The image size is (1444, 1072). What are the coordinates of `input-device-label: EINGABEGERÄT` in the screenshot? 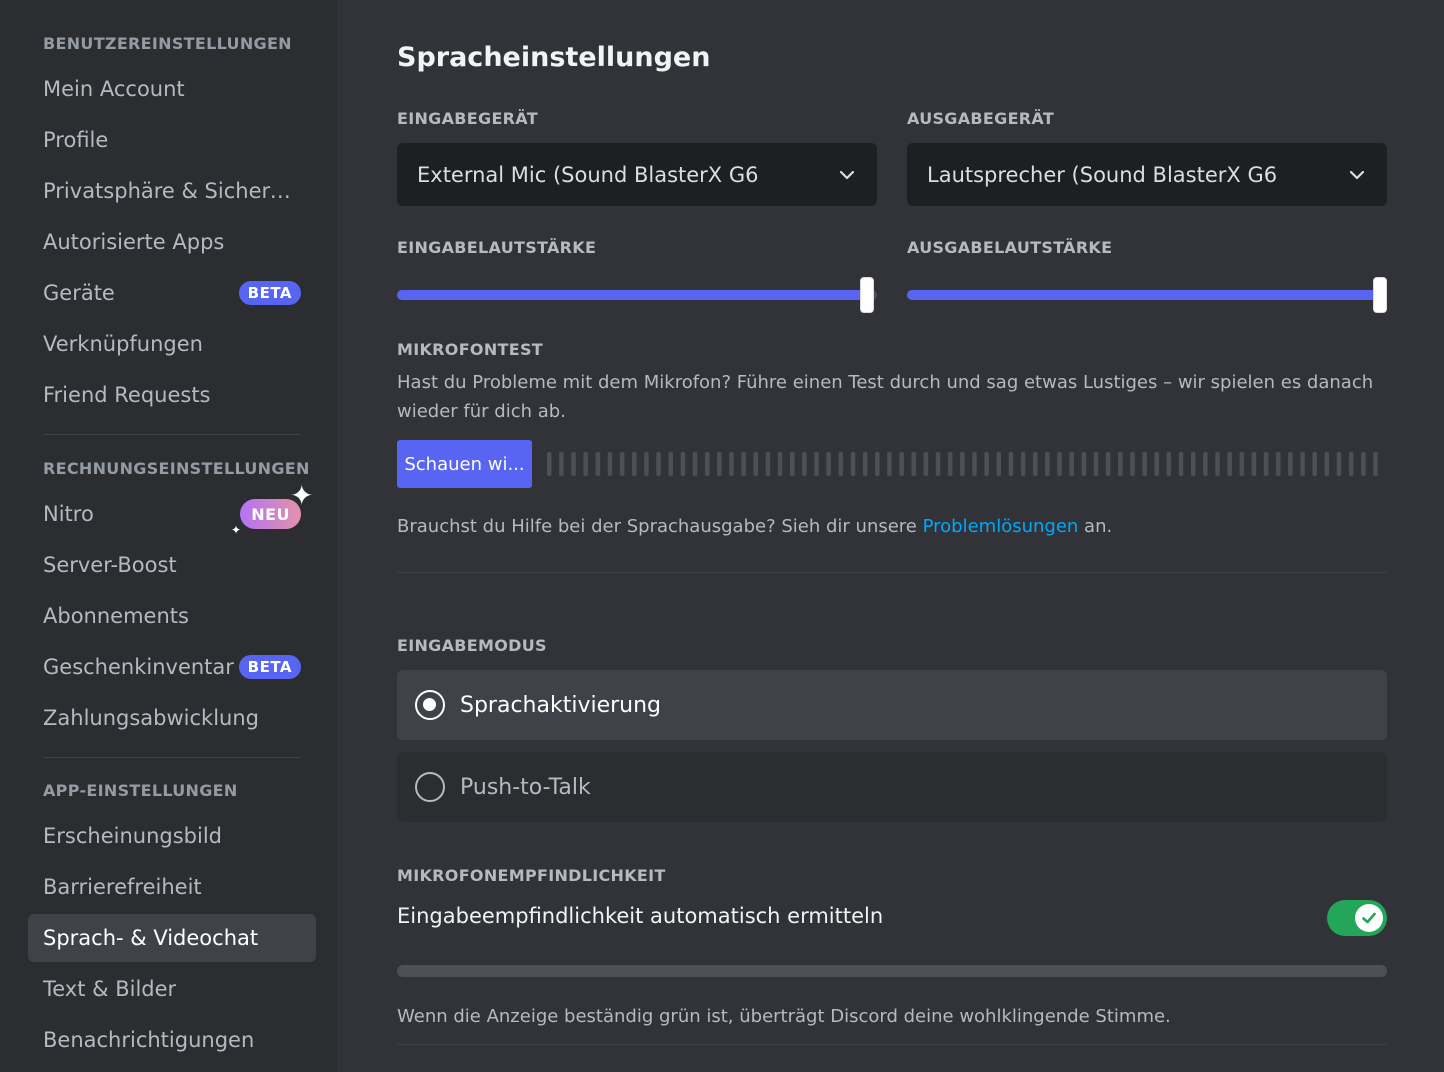 It's located at (467, 118).